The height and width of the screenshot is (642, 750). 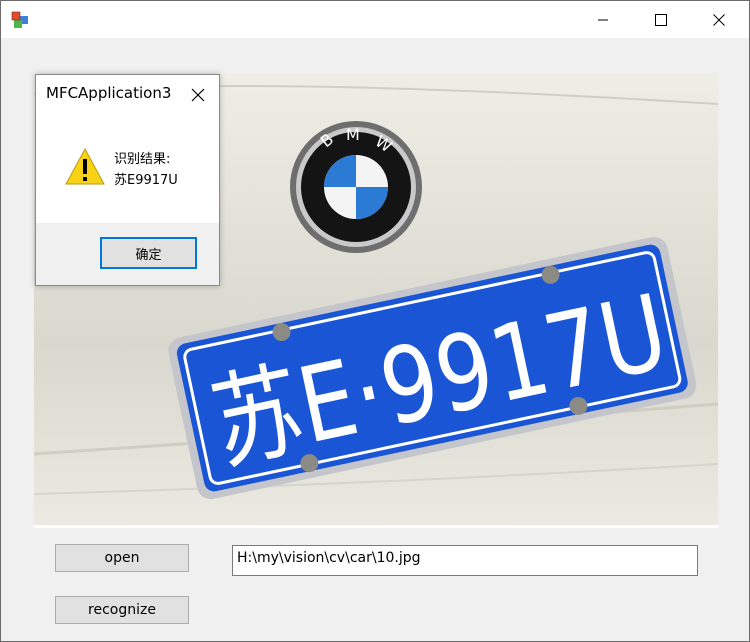 I want to click on minimize-button, so click(x=603, y=19).